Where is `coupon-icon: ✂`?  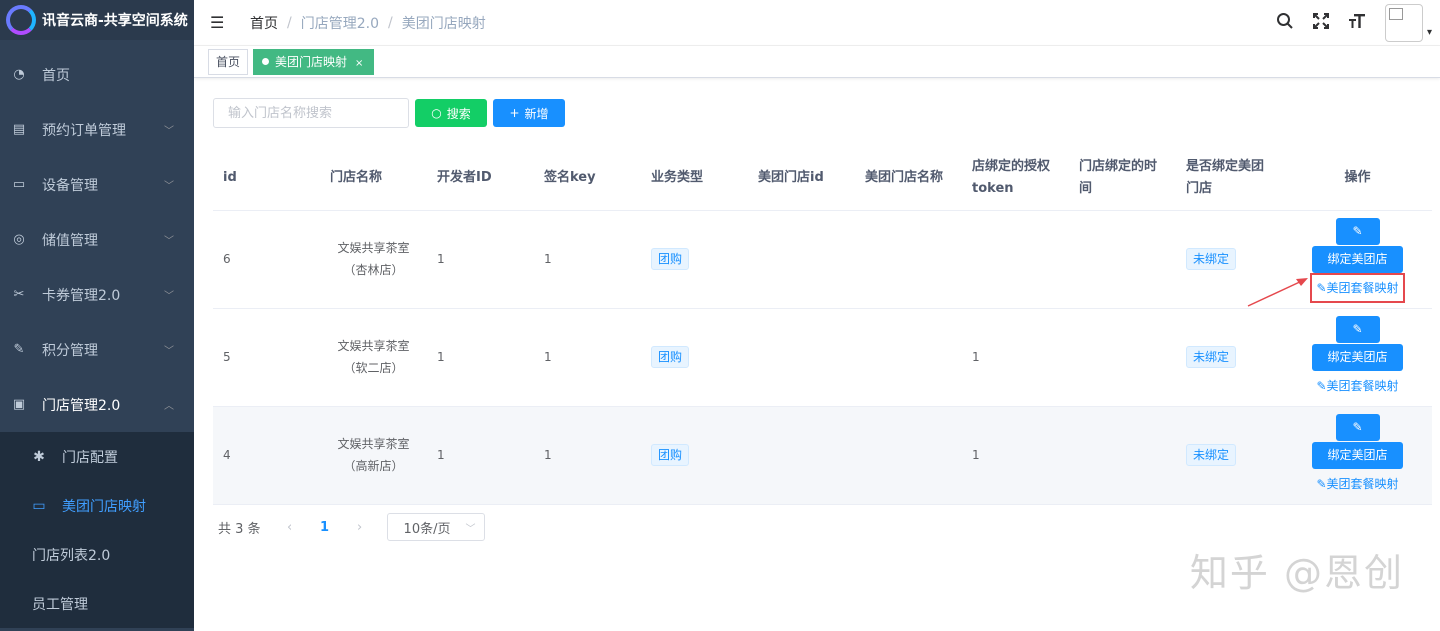
coupon-icon: ✂ is located at coordinates (19, 294).